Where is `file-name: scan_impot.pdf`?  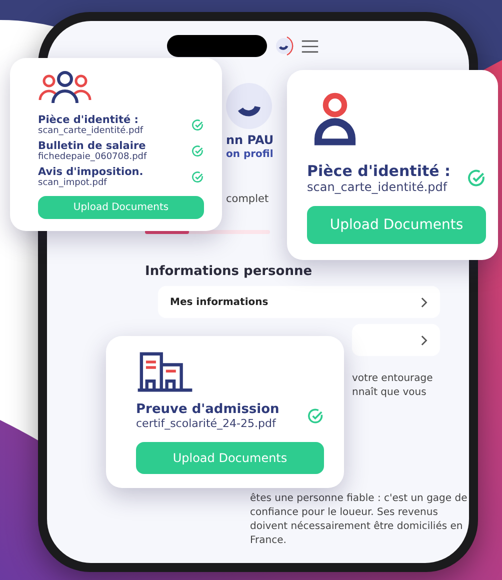
file-name: scan_impot.pdf is located at coordinates (73, 183).